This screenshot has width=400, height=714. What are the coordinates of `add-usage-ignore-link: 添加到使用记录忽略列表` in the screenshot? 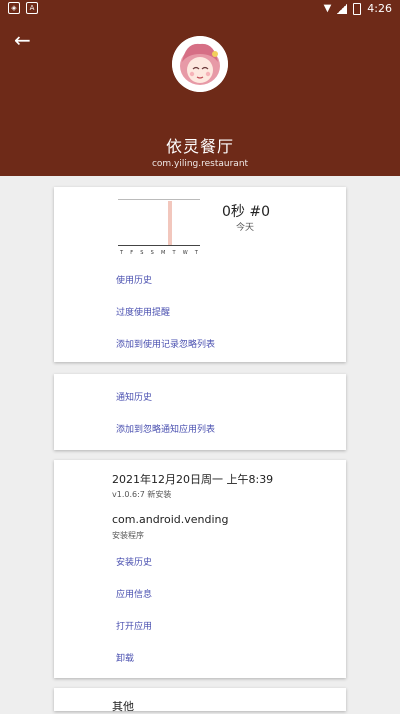 It's located at (165, 343).